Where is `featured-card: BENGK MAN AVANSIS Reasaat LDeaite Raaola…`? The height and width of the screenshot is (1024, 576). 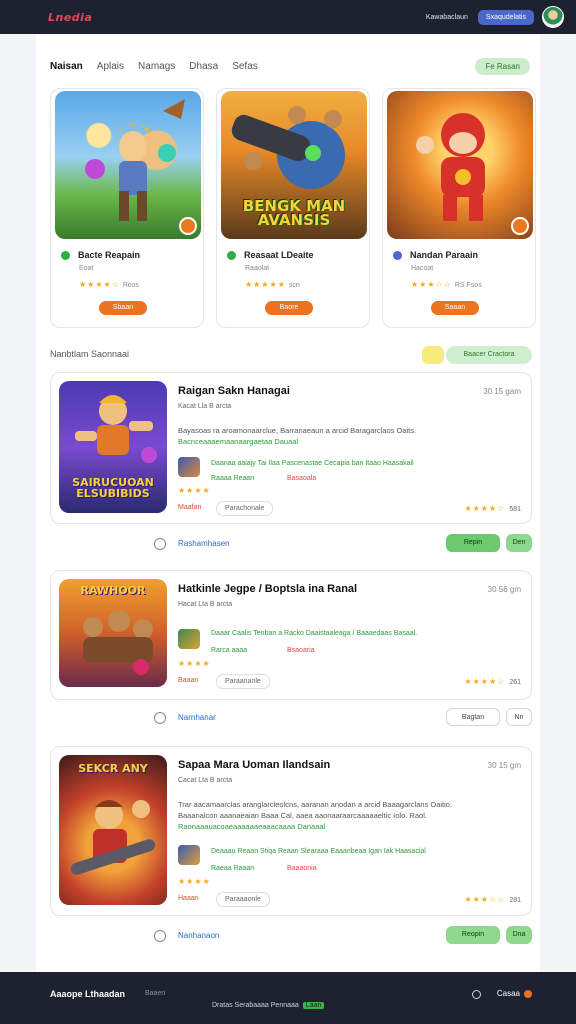 featured-card: BENGK MAN AVANSIS Reasaat LDeaite Raaola… is located at coordinates (293, 208).